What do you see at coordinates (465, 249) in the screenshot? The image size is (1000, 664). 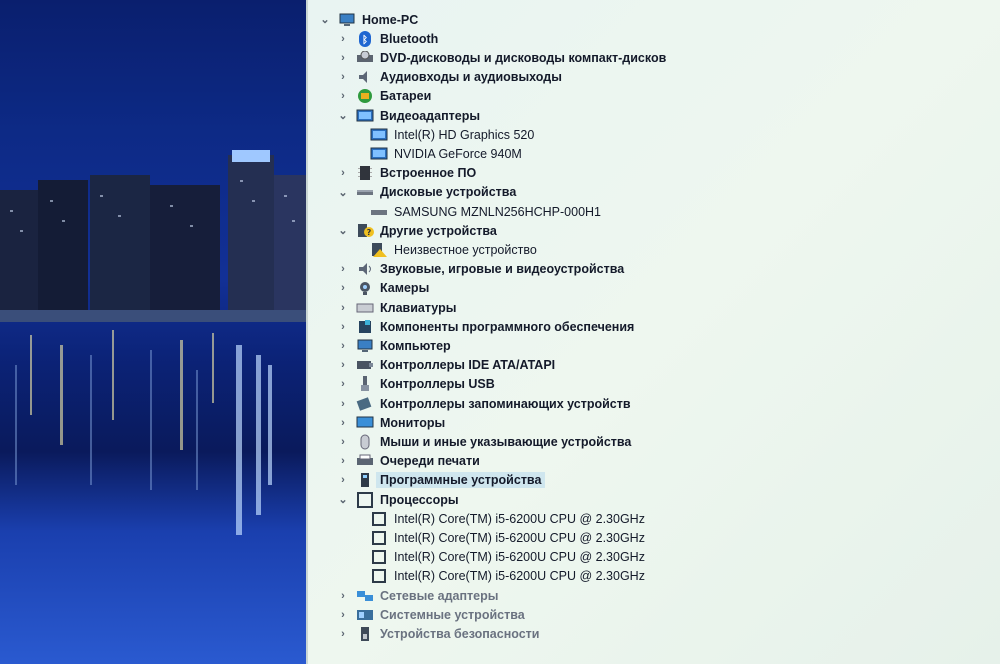 I see `tree-item-label: Неизвестное устройство` at bounding box center [465, 249].